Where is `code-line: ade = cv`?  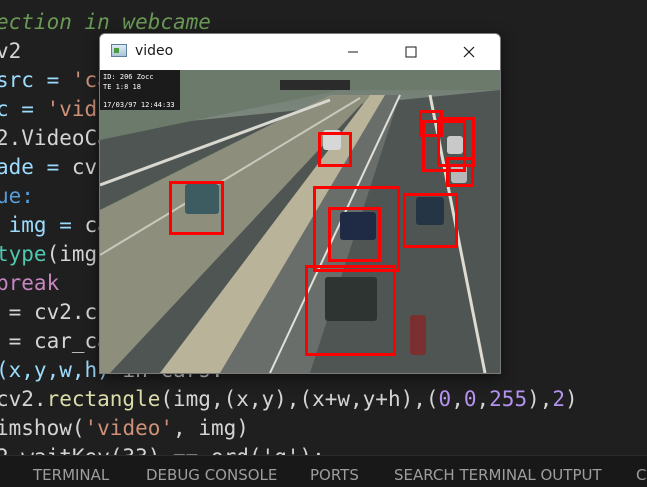 code-line: ade = cv is located at coordinates (48, 167).